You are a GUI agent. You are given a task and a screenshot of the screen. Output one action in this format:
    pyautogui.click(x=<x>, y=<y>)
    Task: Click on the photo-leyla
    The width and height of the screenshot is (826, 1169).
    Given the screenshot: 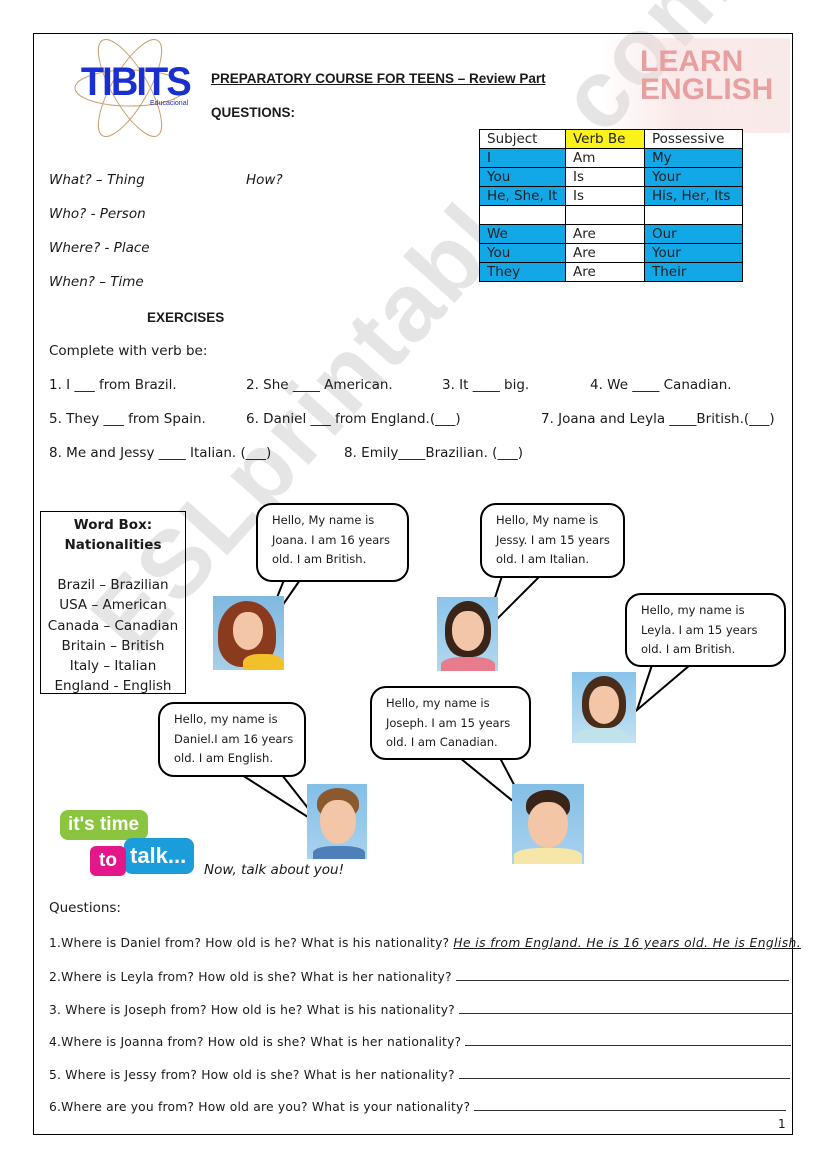 What is the action you would take?
    pyautogui.click(x=604, y=707)
    